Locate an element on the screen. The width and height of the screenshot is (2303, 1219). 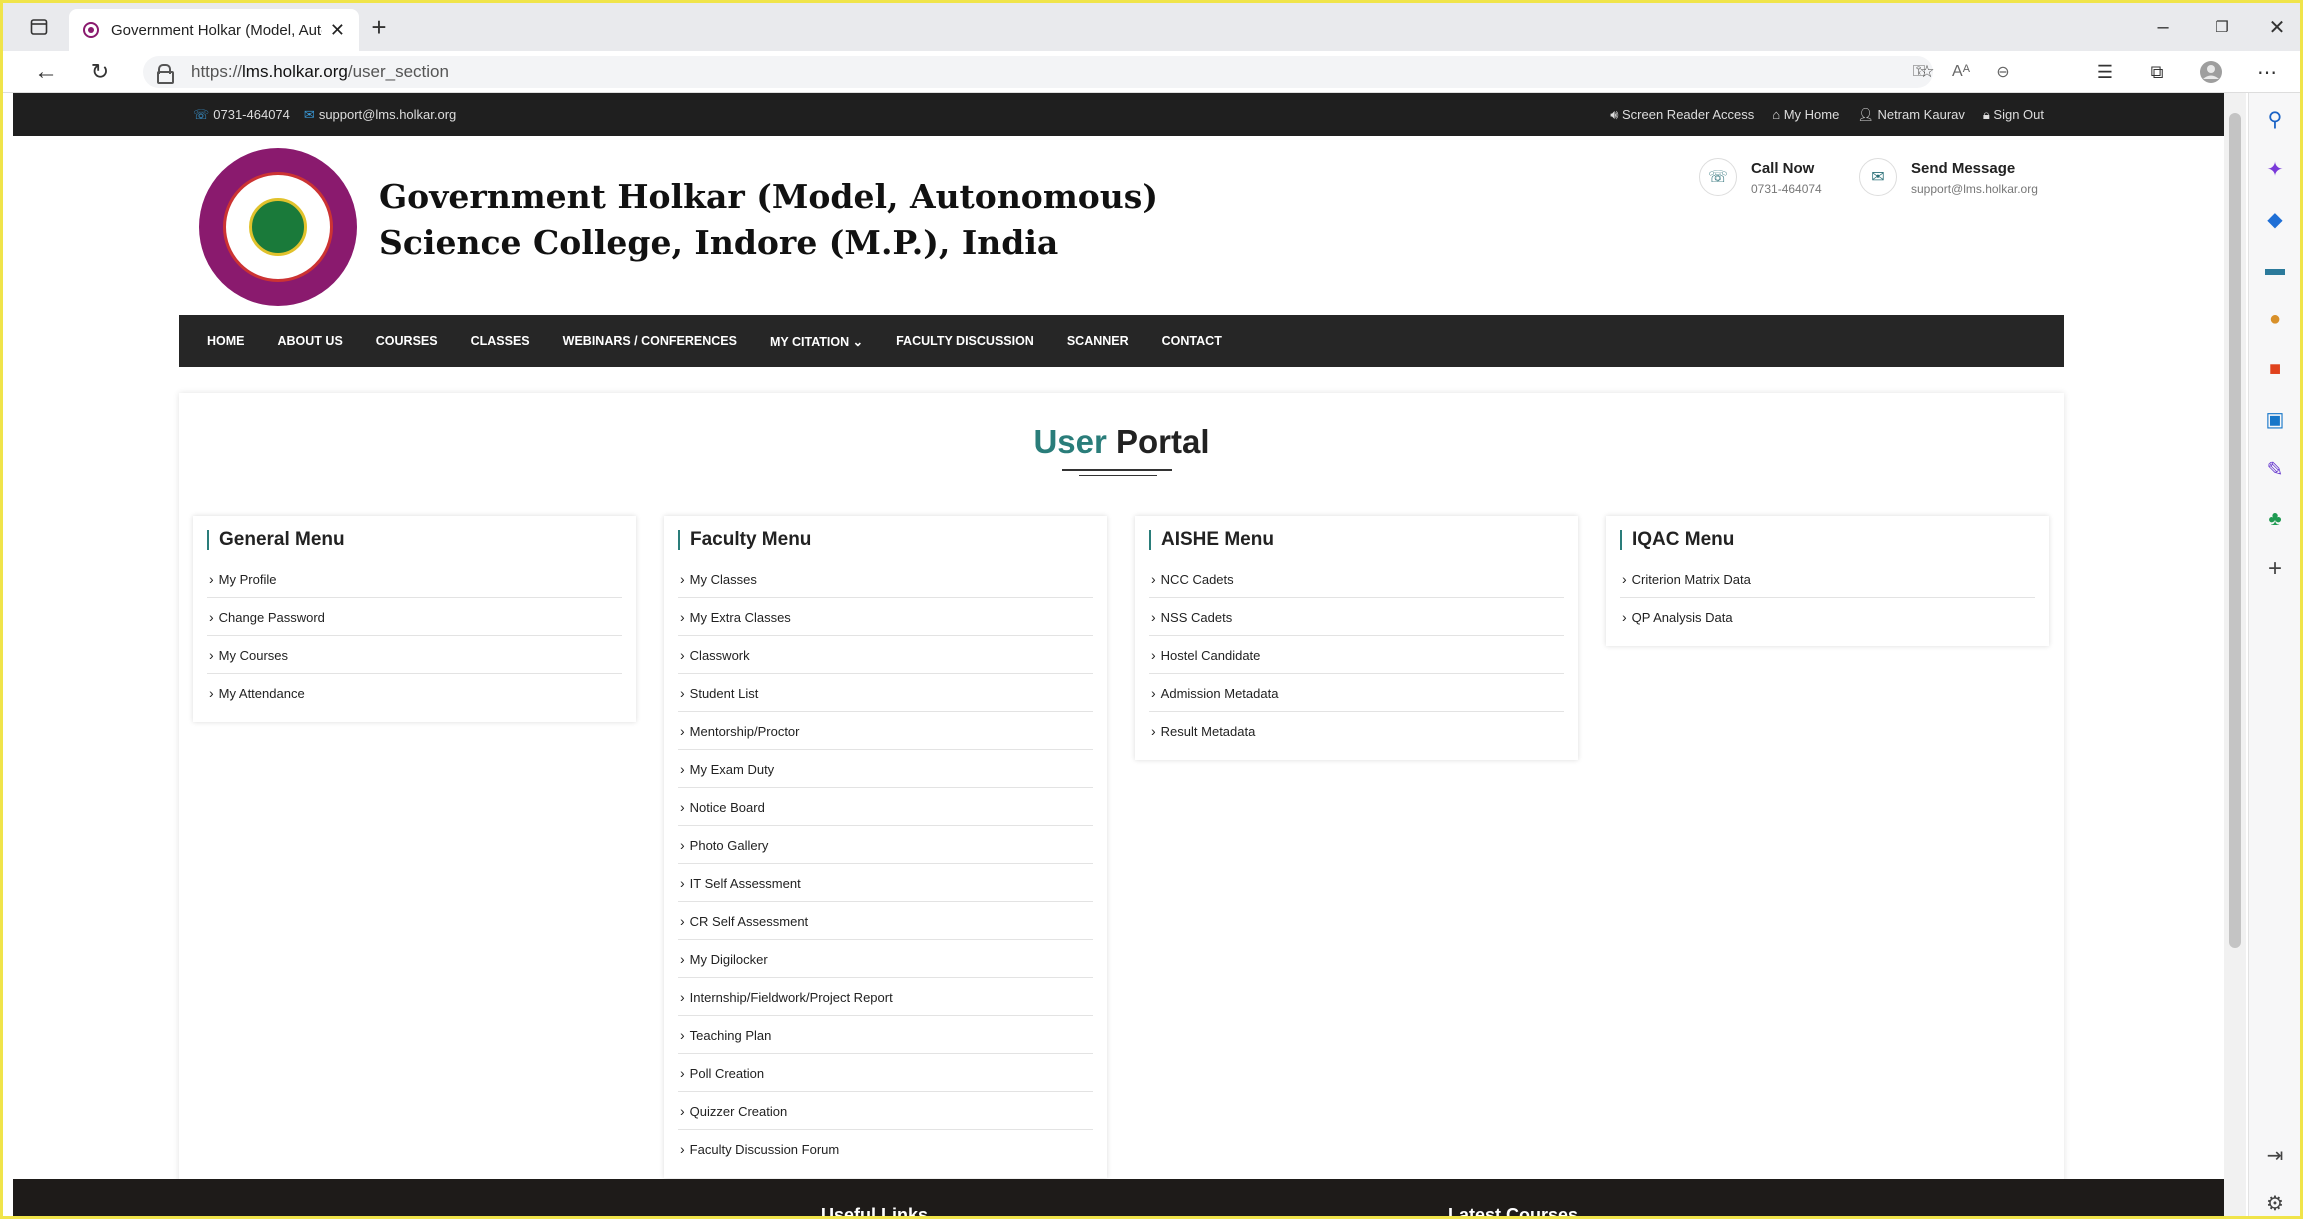
menu-item-result-metadata: Result Metadata is located at coordinates (1356, 731).